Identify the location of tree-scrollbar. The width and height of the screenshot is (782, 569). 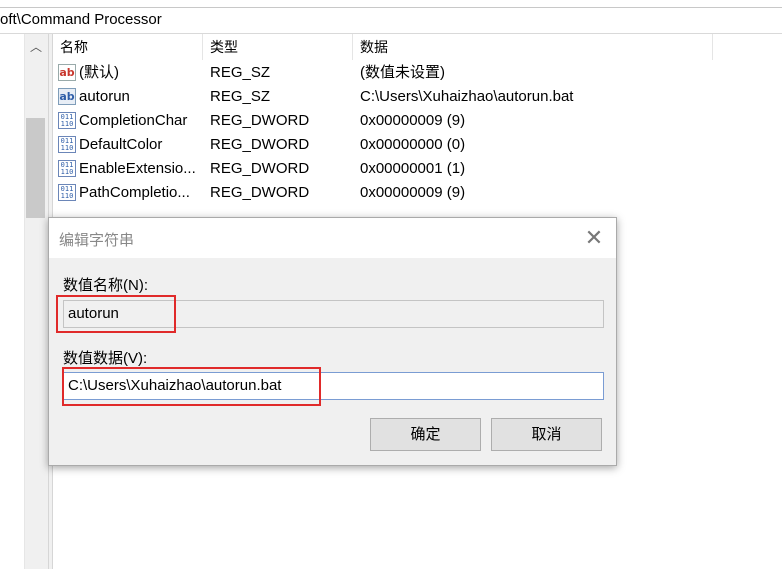
(36, 301).